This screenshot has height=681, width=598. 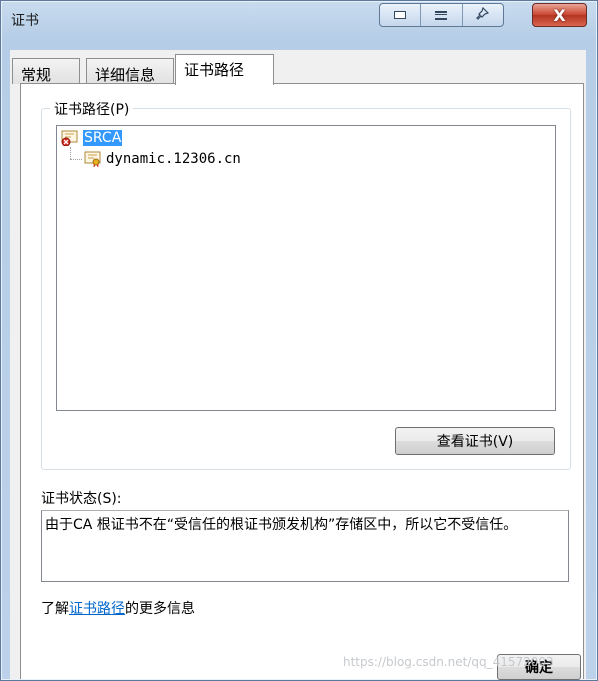 I want to click on tree-node-root: SRCA, so click(x=92, y=138).